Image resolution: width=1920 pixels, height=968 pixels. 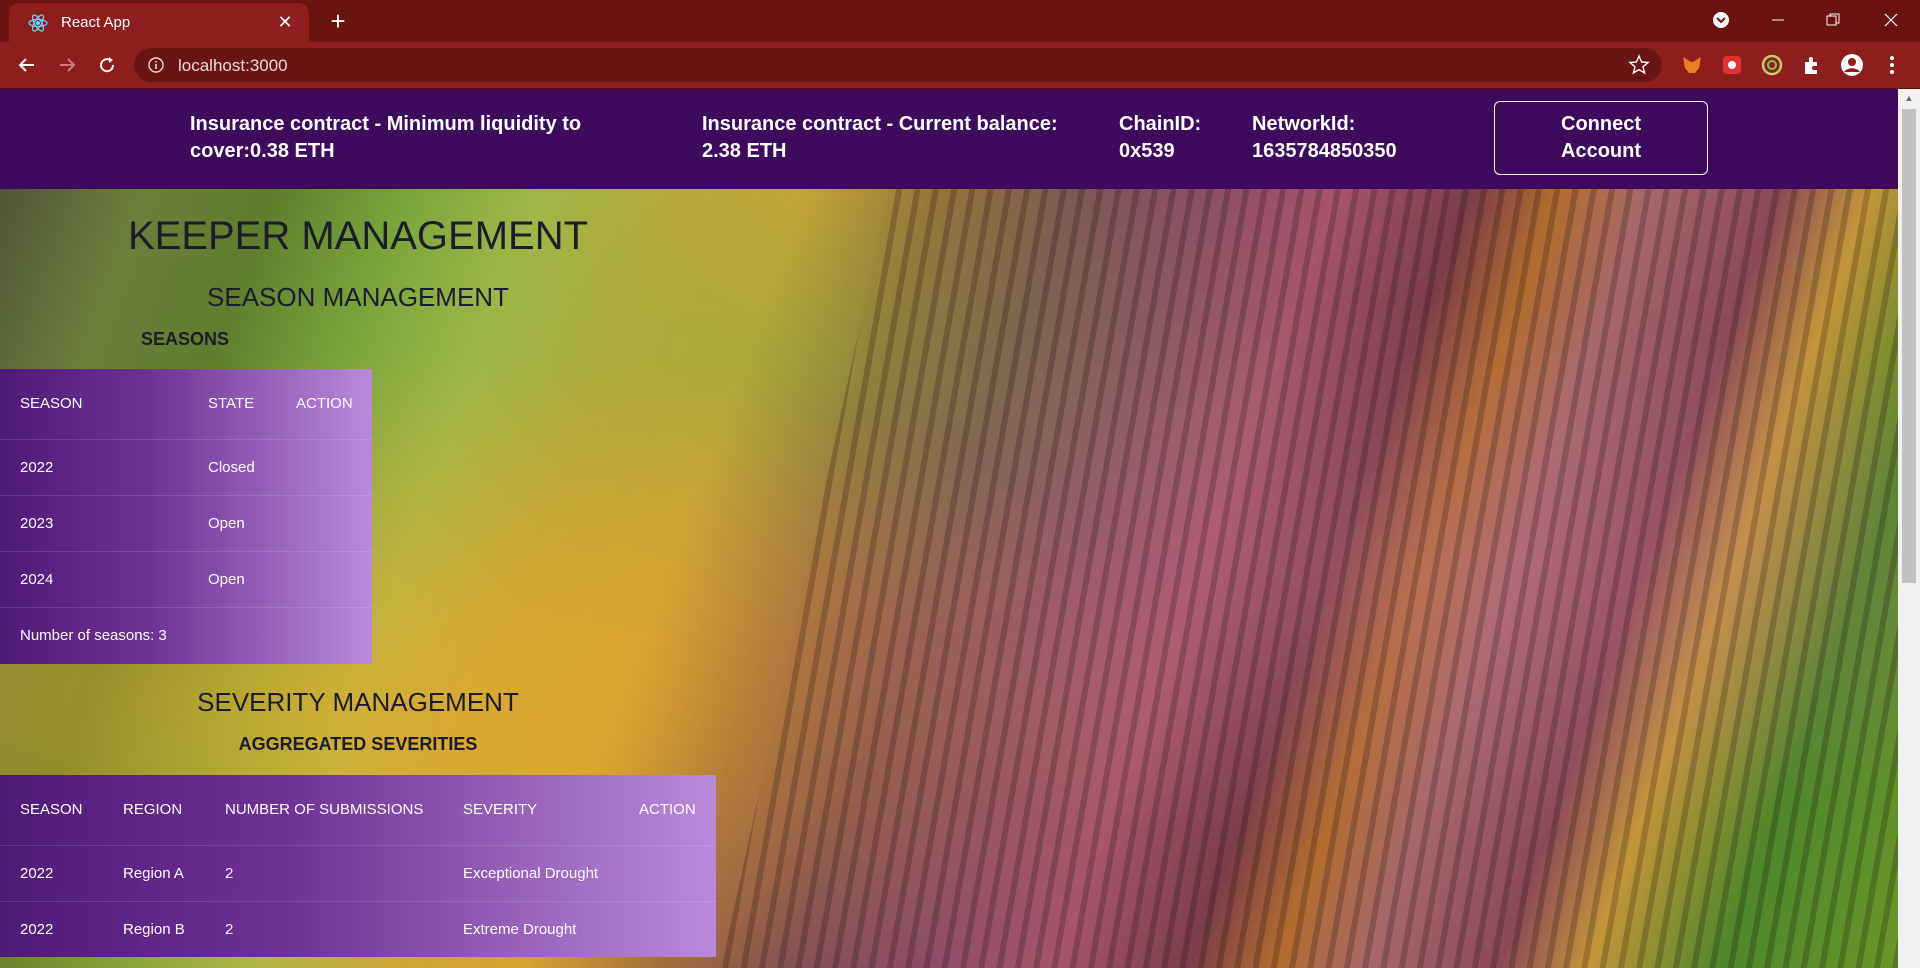 What do you see at coordinates (186, 579) in the screenshot?
I see `table-row: 2024 Open` at bounding box center [186, 579].